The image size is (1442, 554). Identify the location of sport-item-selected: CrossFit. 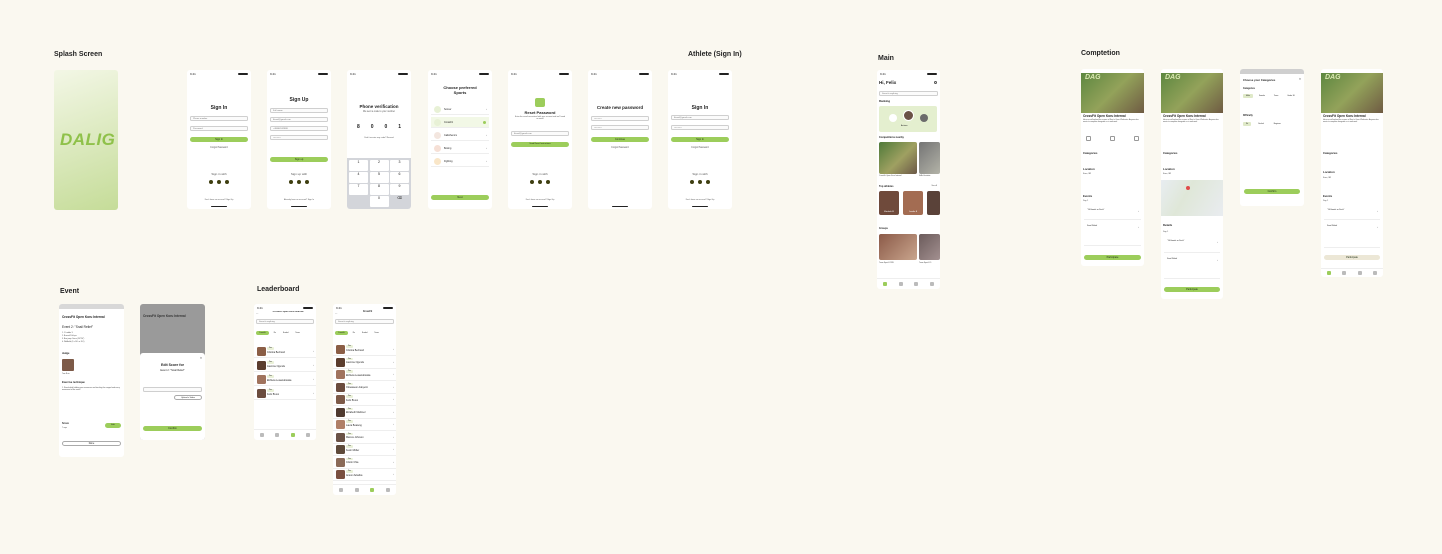
(460, 122).